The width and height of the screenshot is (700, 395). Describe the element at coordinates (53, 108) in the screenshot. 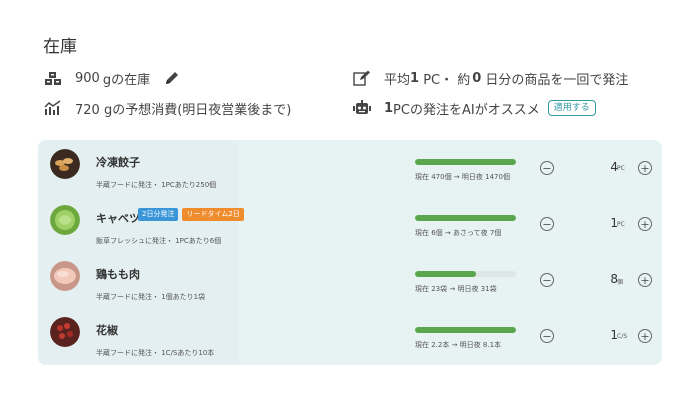

I see `chart-icon` at that location.